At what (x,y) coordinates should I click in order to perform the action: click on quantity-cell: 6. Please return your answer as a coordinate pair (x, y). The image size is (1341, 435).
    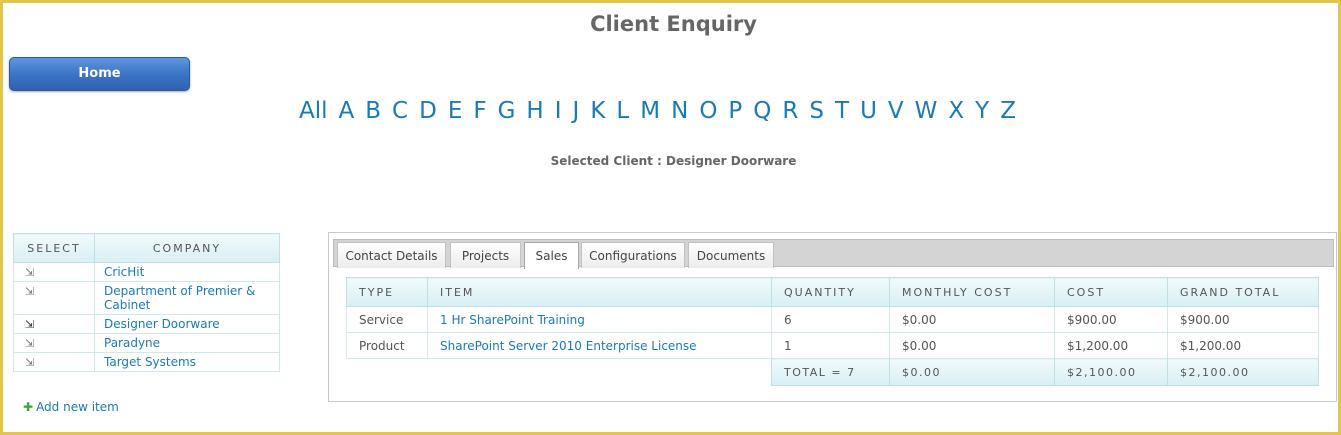
    Looking at the image, I should click on (830, 319).